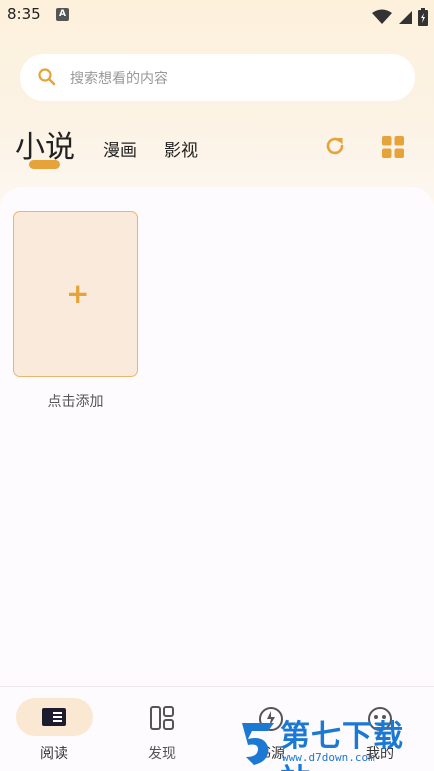  Describe the element at coordinates (120, 148) in the screenshot. I see `tab-comic: 漫画` at that location.